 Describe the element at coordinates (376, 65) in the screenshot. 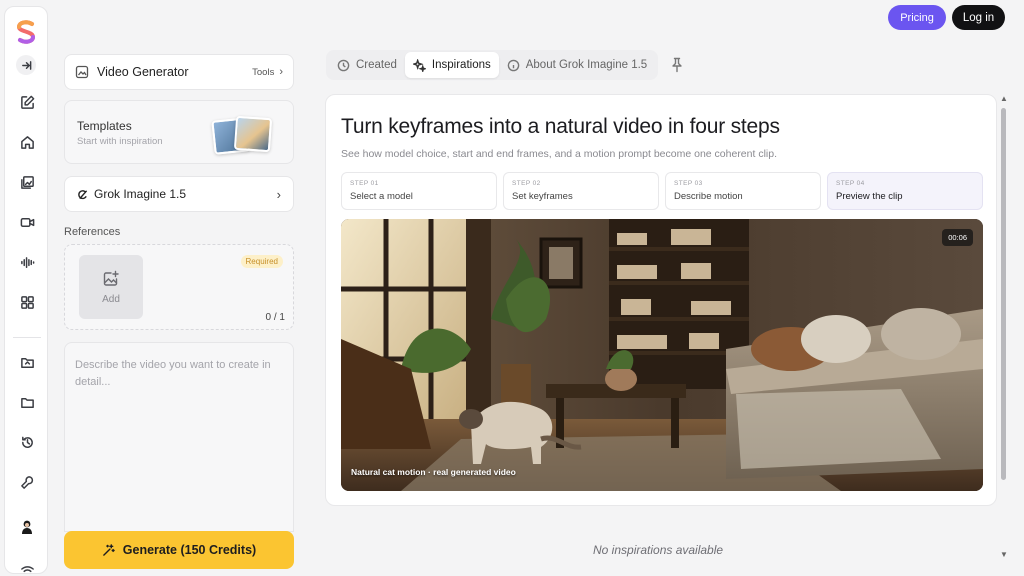

I see `tab-created-label: Created` at that location.